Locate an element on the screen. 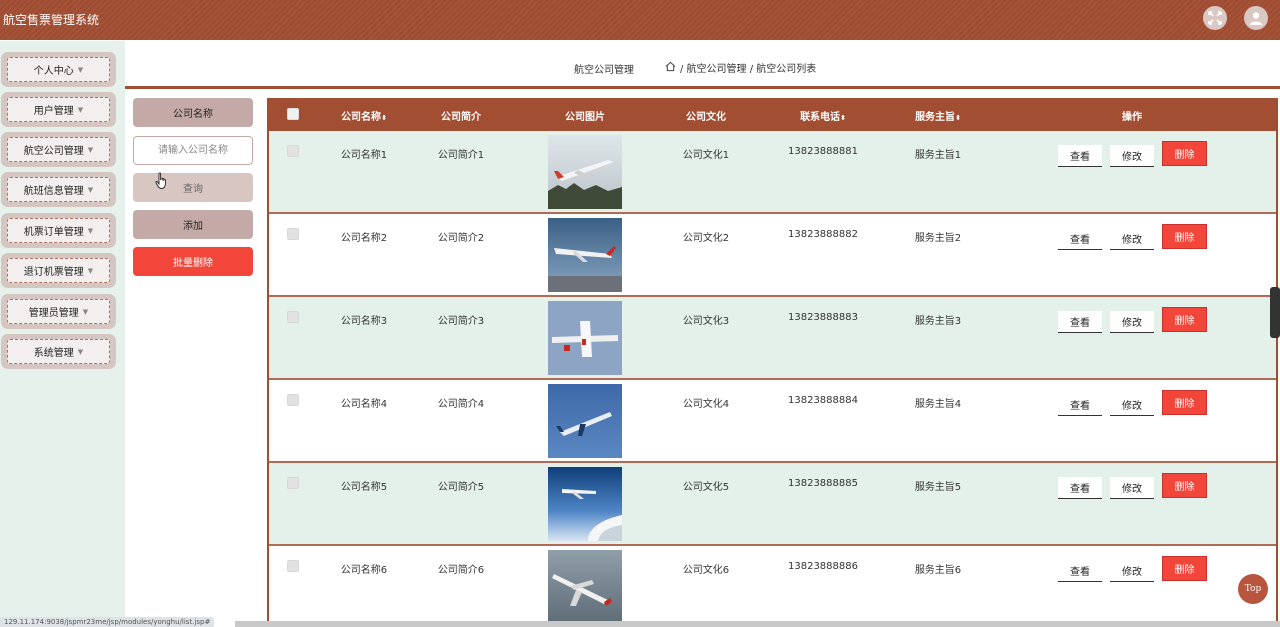 This screenshot has width=1280, height=627. user-avatar-icon is located at coordinates (1256, 18).